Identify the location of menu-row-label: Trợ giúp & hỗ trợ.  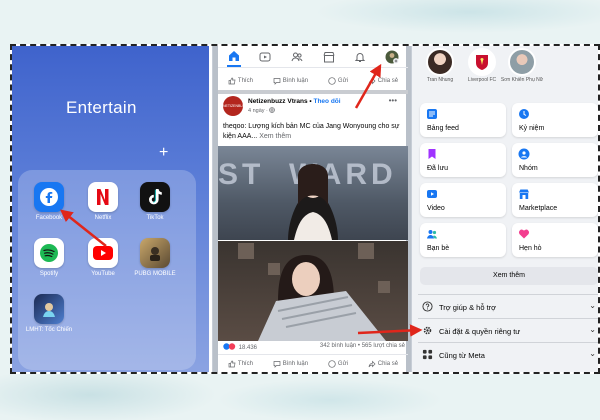
(468, 307).